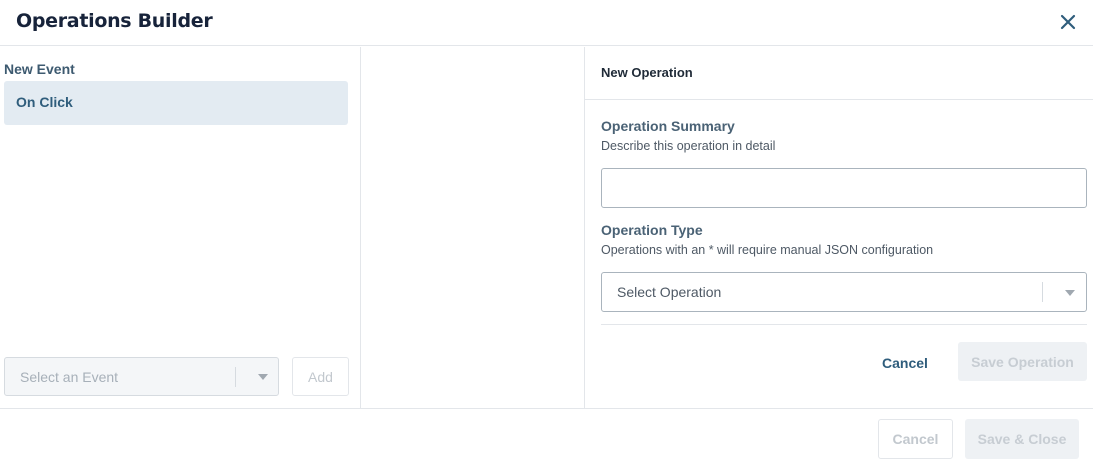  What do you see at coordinates (844, 324) in the screenshot?
I see `divider` at bounding box center [844, 324].